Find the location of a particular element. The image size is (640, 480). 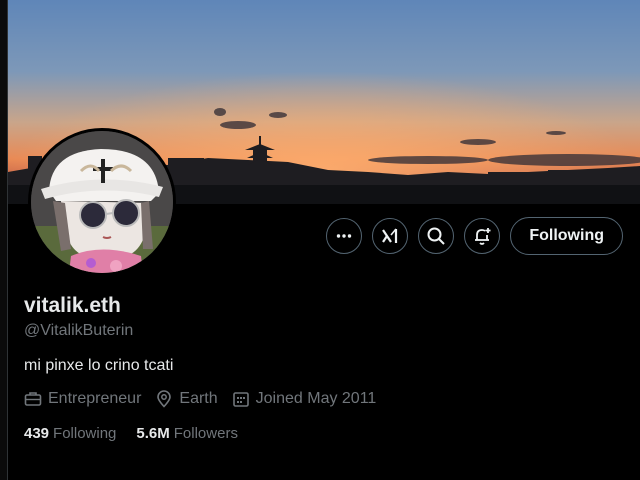

grok-button is located at coordinates (390, 236).